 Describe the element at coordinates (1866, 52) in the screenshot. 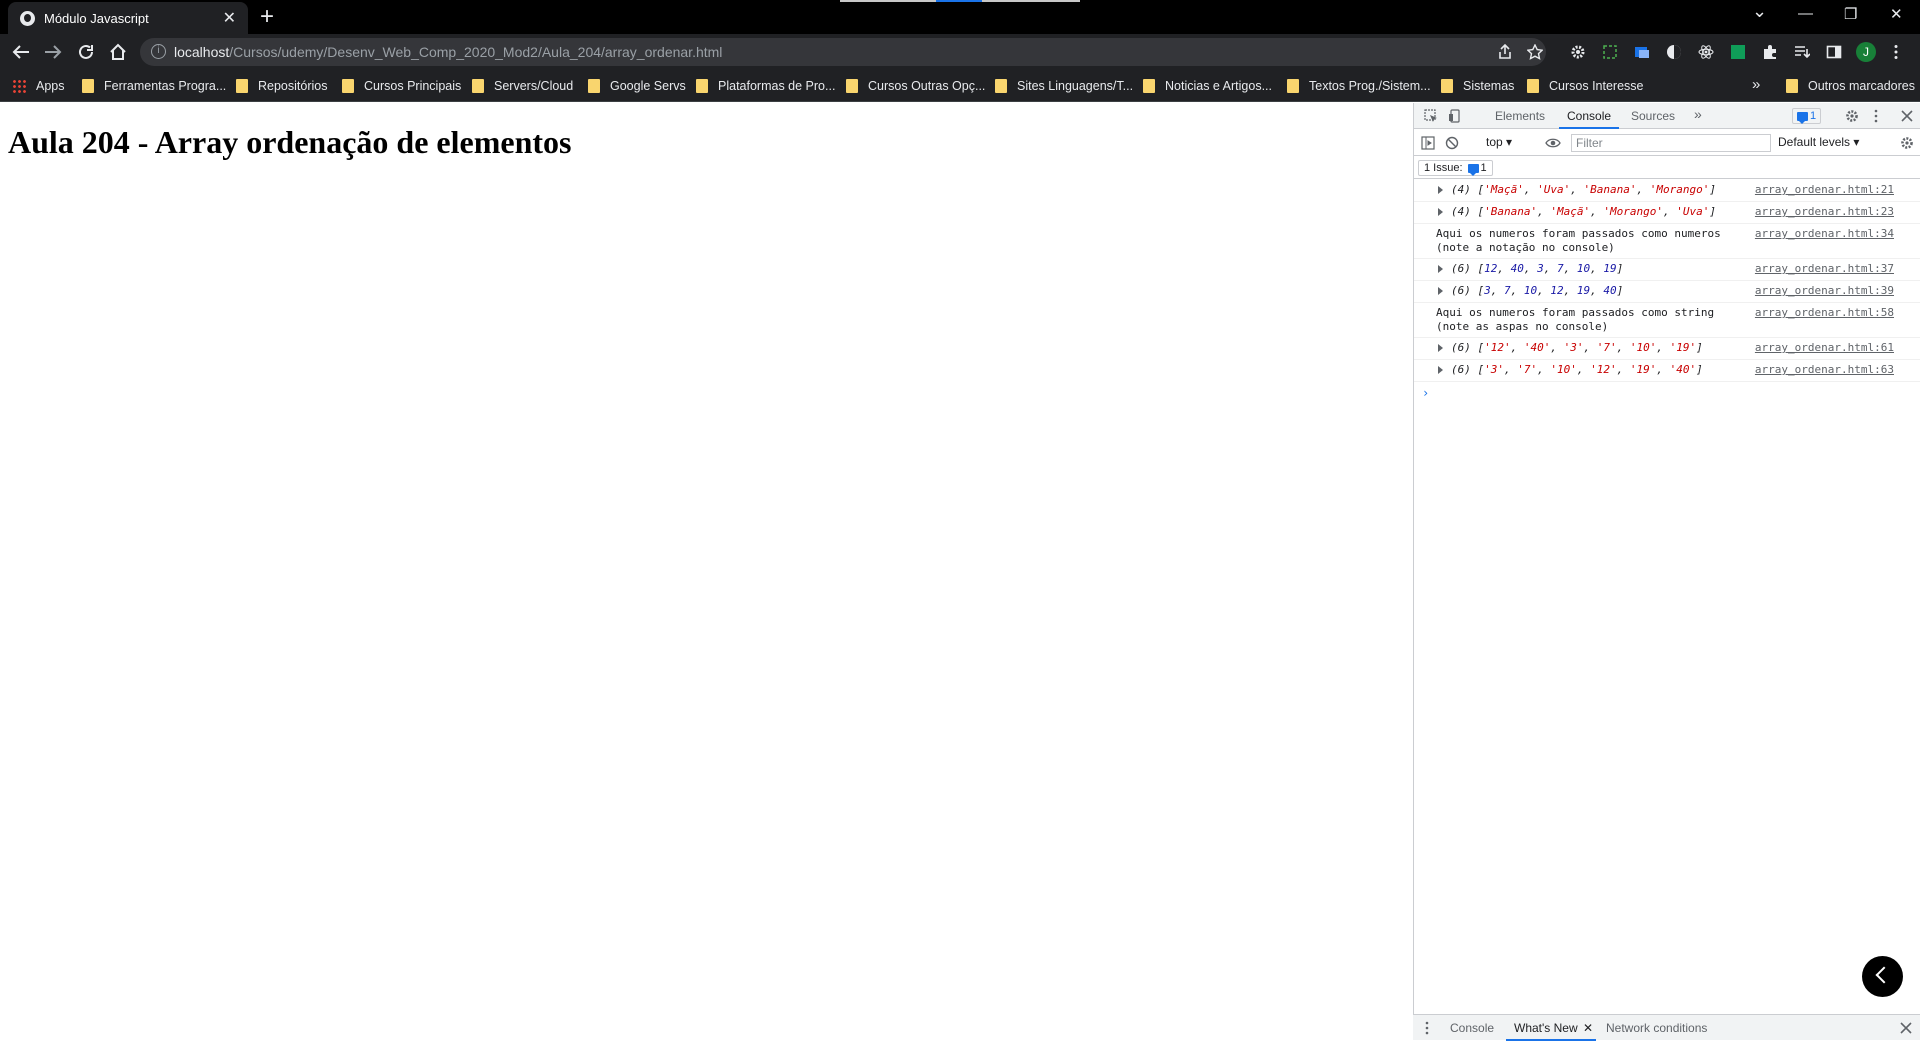

I see `profile-avatar: J` at that location.